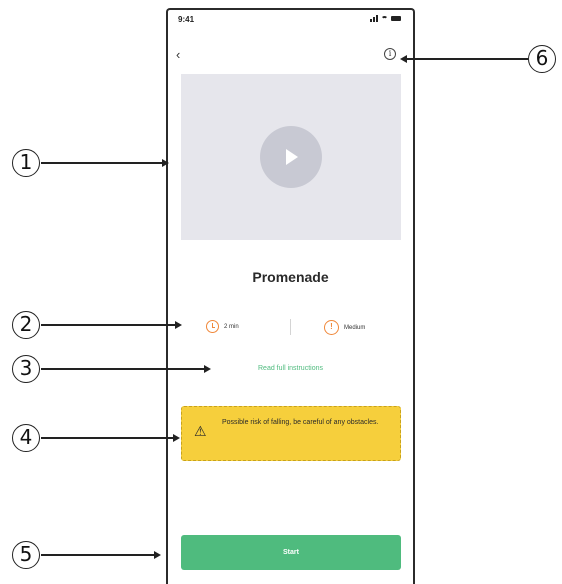  I want to click on play-icon, so click(292, 157).